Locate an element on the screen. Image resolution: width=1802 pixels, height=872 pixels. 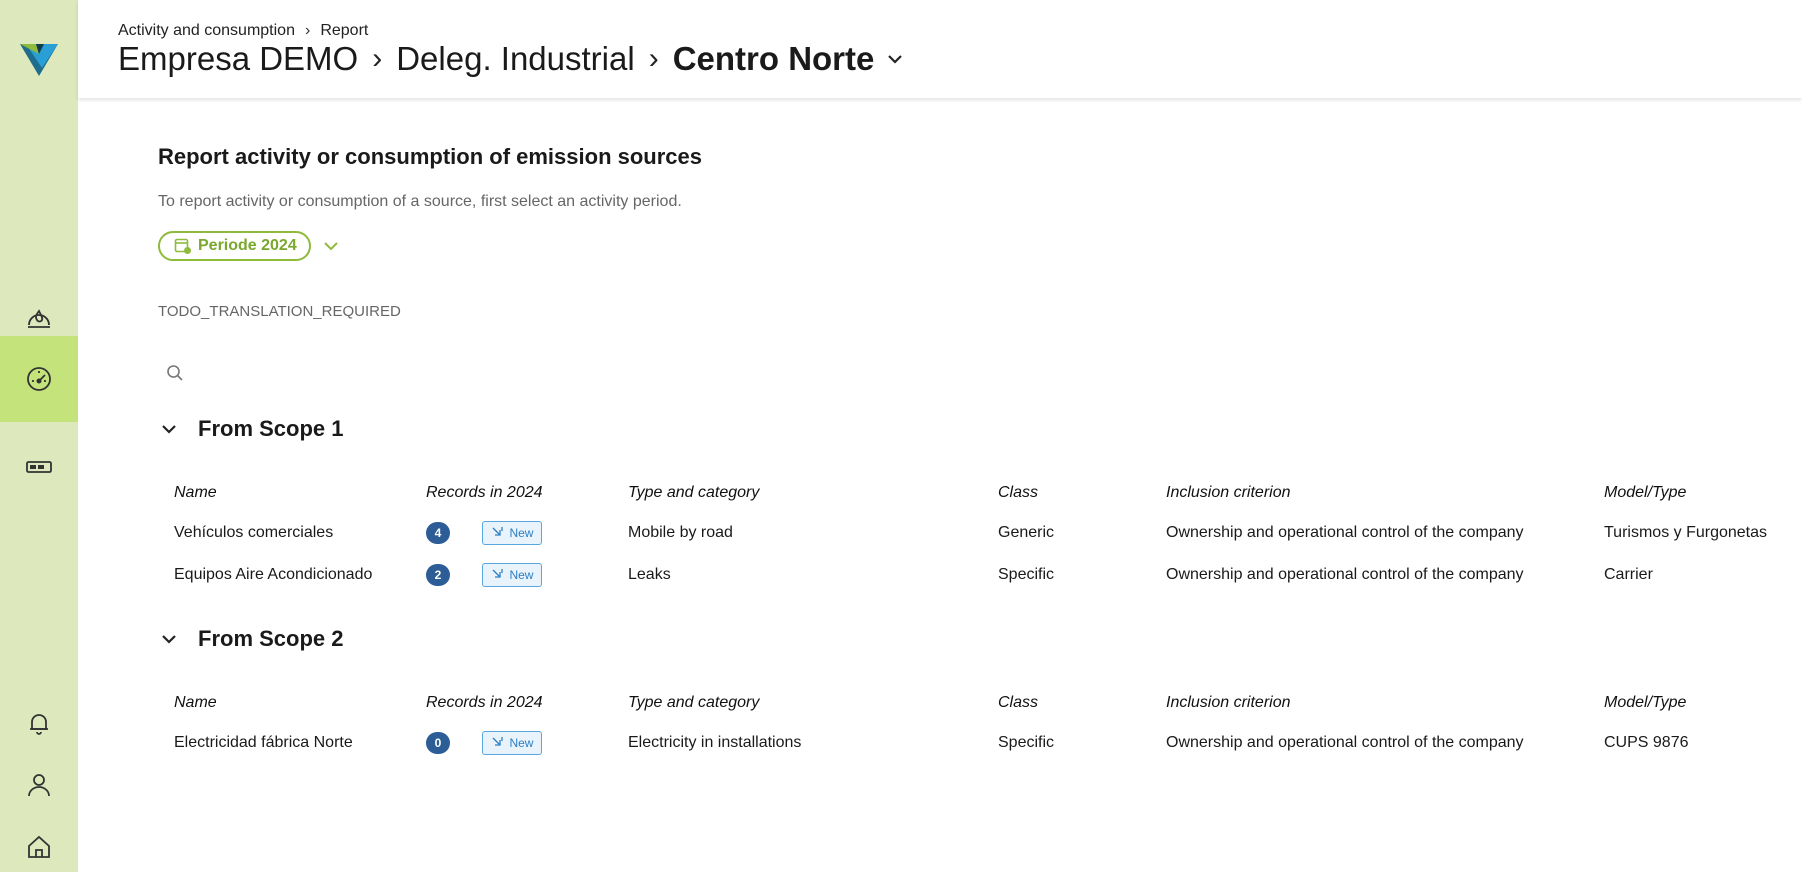
source-name: Vehículos comerciales is located at coordinates (254, 532).